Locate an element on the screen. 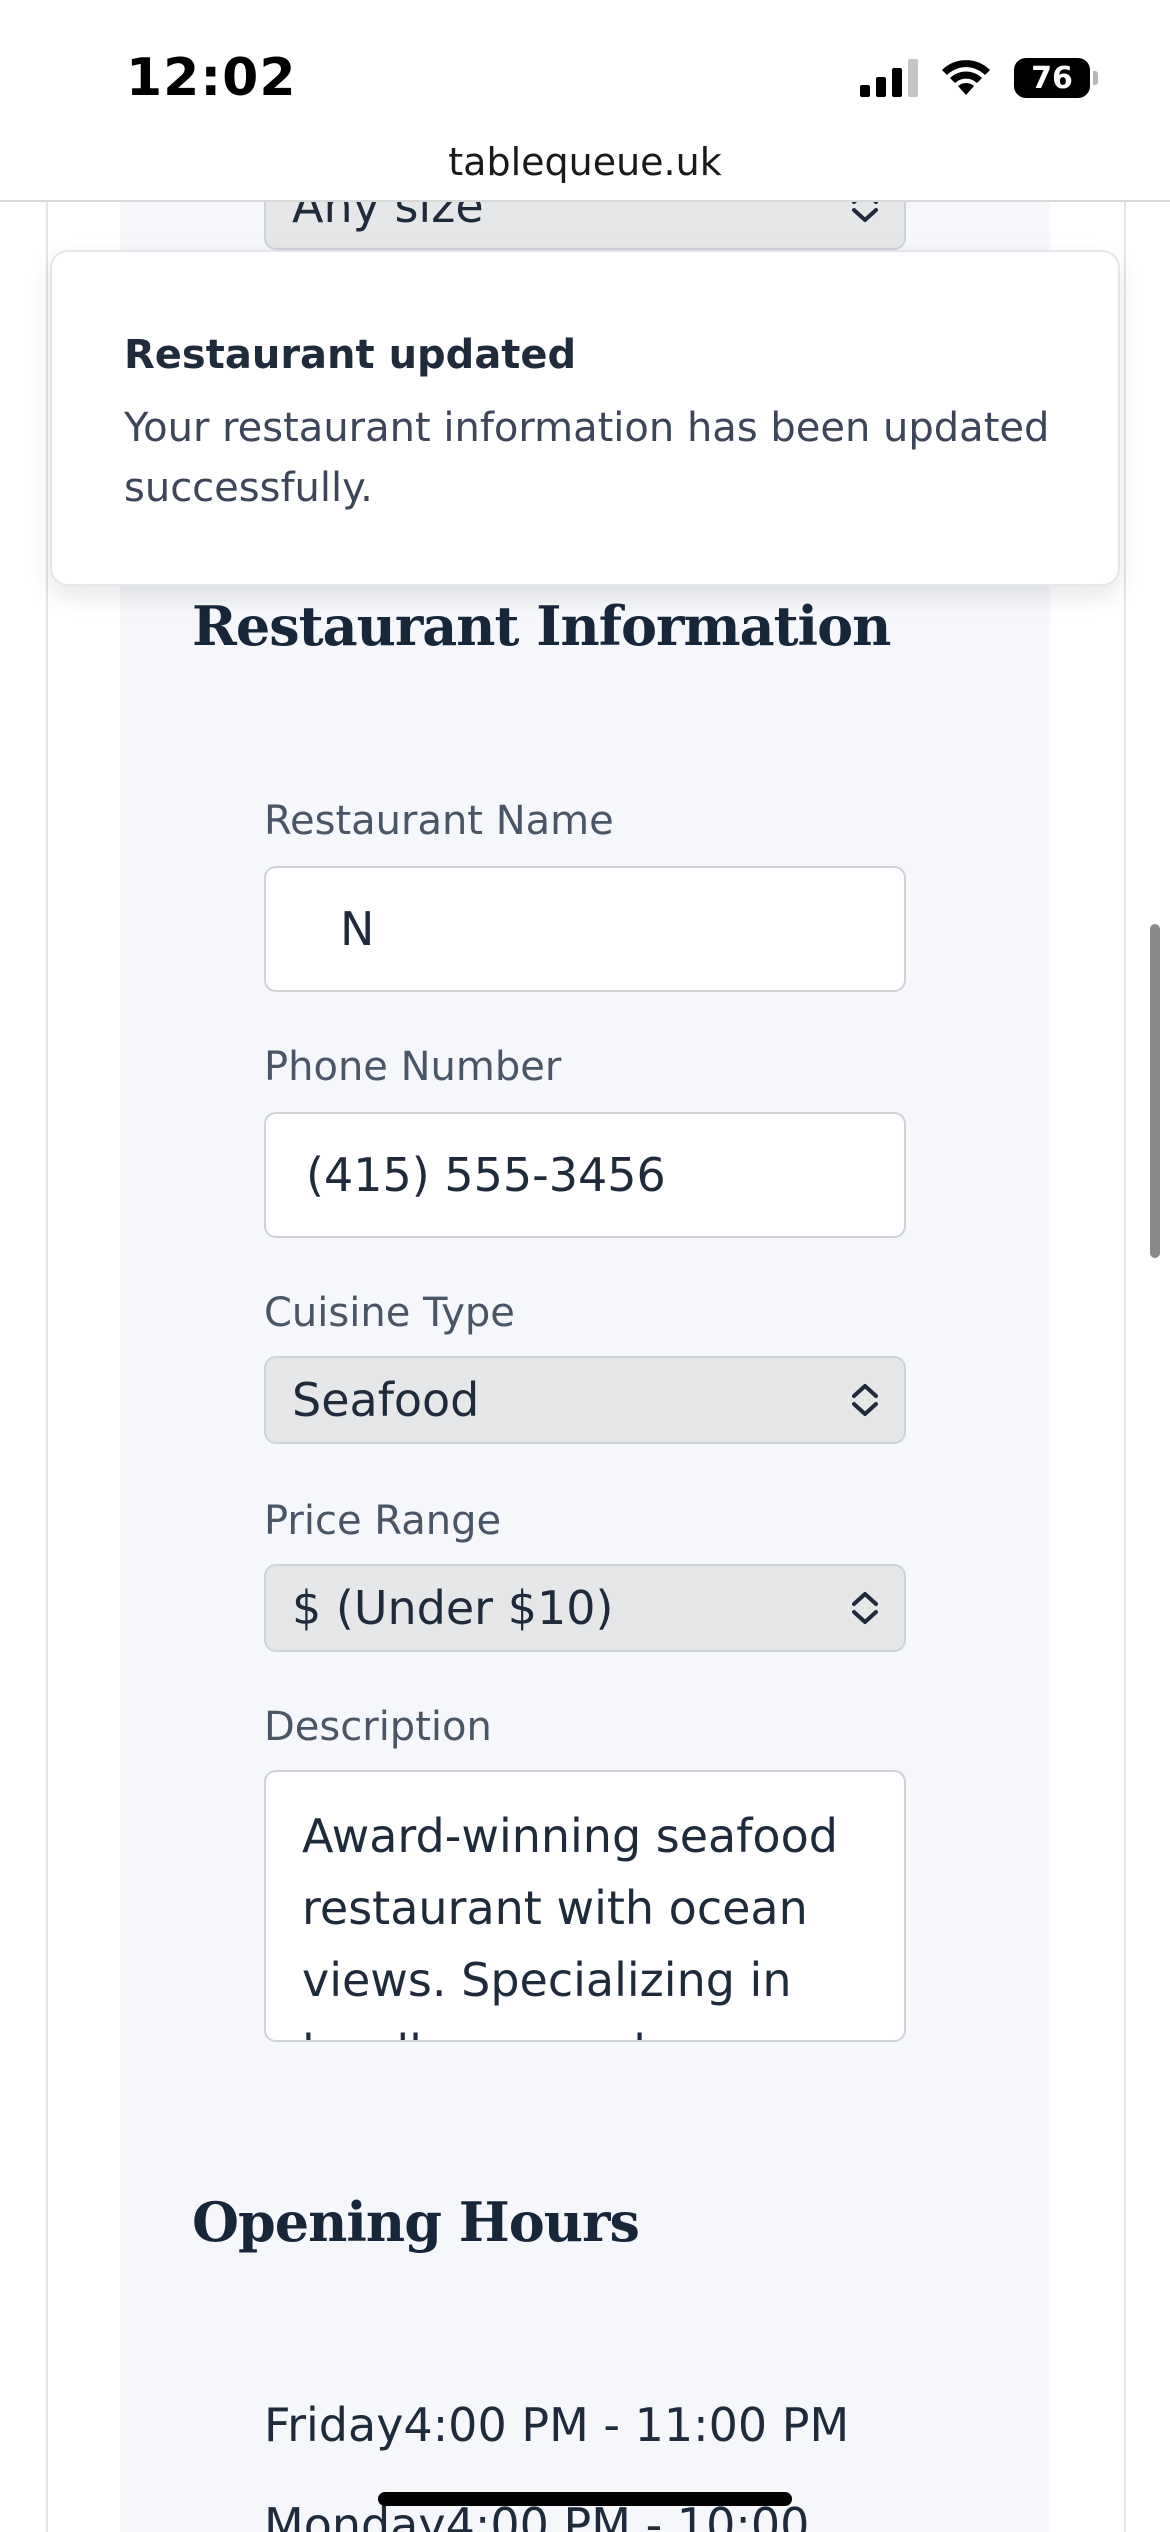  restaurant-name-value: N is located at coordinates (357, 929).